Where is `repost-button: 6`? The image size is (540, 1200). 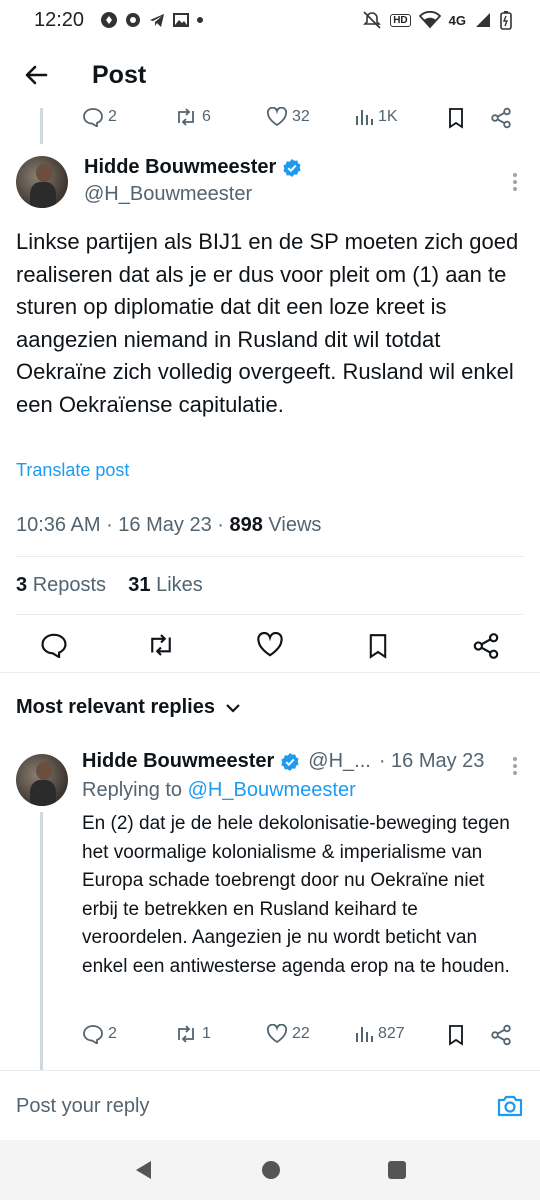
repost-button: 6 is located at coordinates (192, 117).